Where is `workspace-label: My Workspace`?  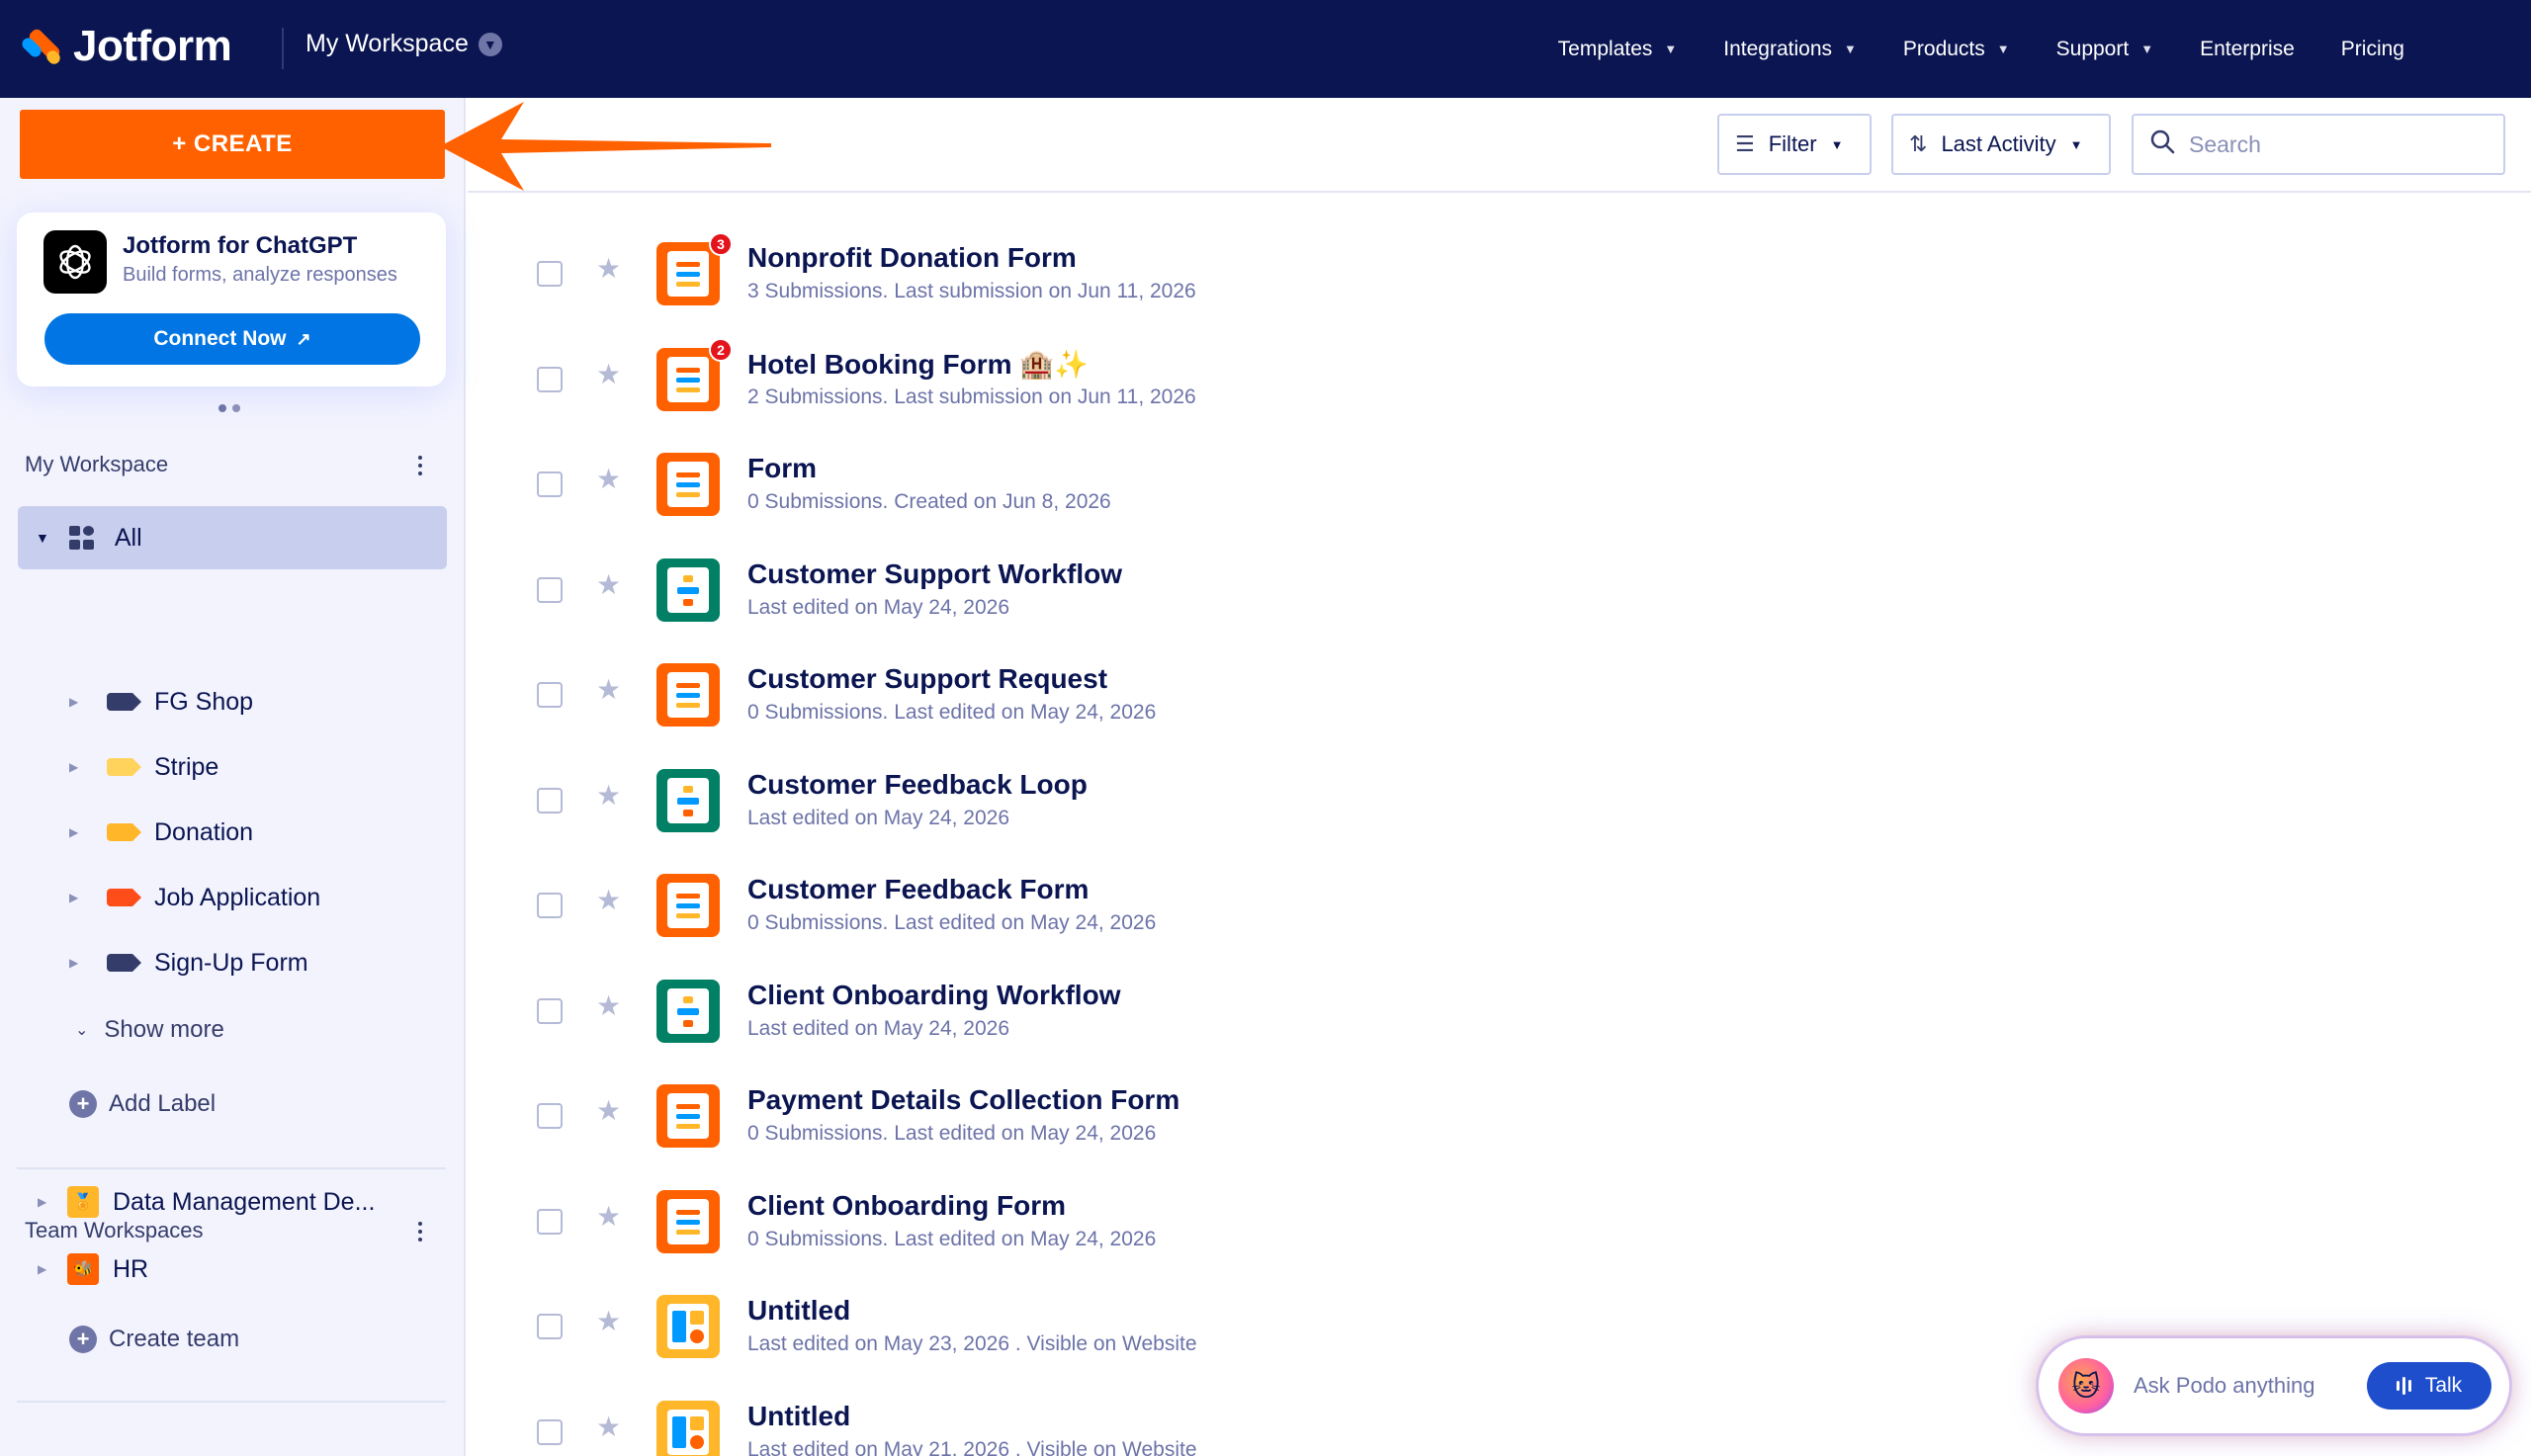
workspace-label: My Workspace is located at coordinates (387, 43).